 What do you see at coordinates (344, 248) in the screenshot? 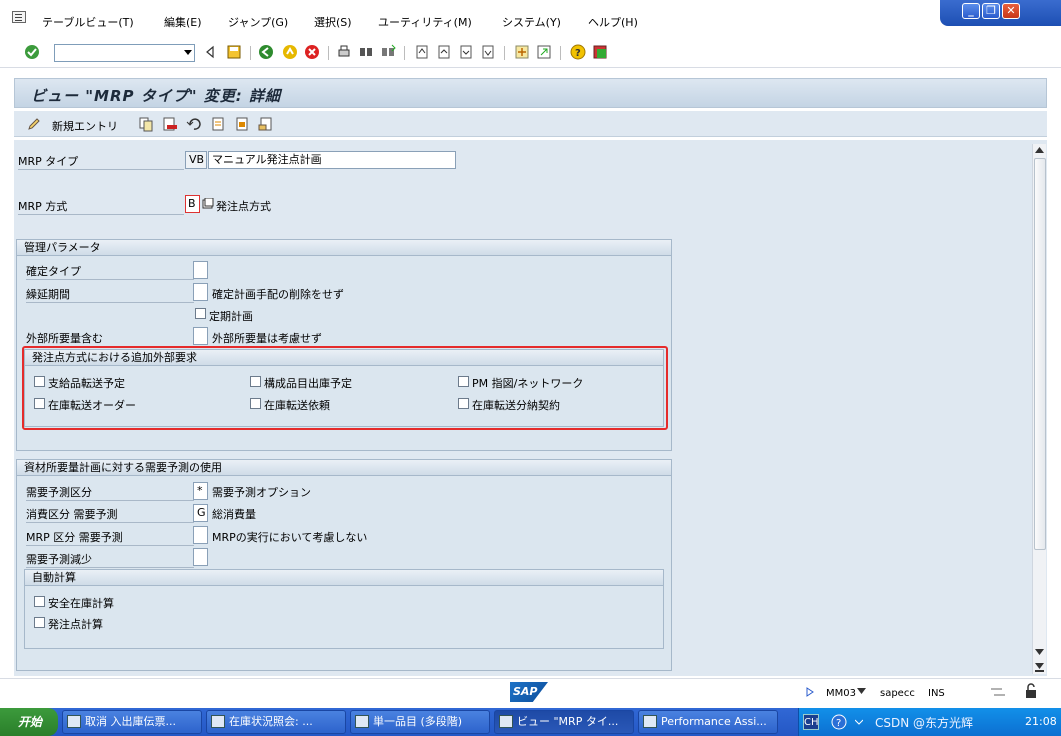
I see `control-parameters-title: 管理パラメータ` at bounding box center [344, 248].